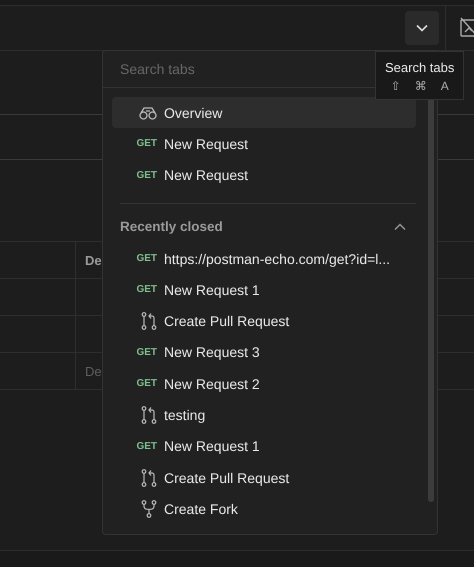  Describe the element at coordinates (93, 260) in the screenshot. I see `column-header: De` at that location.